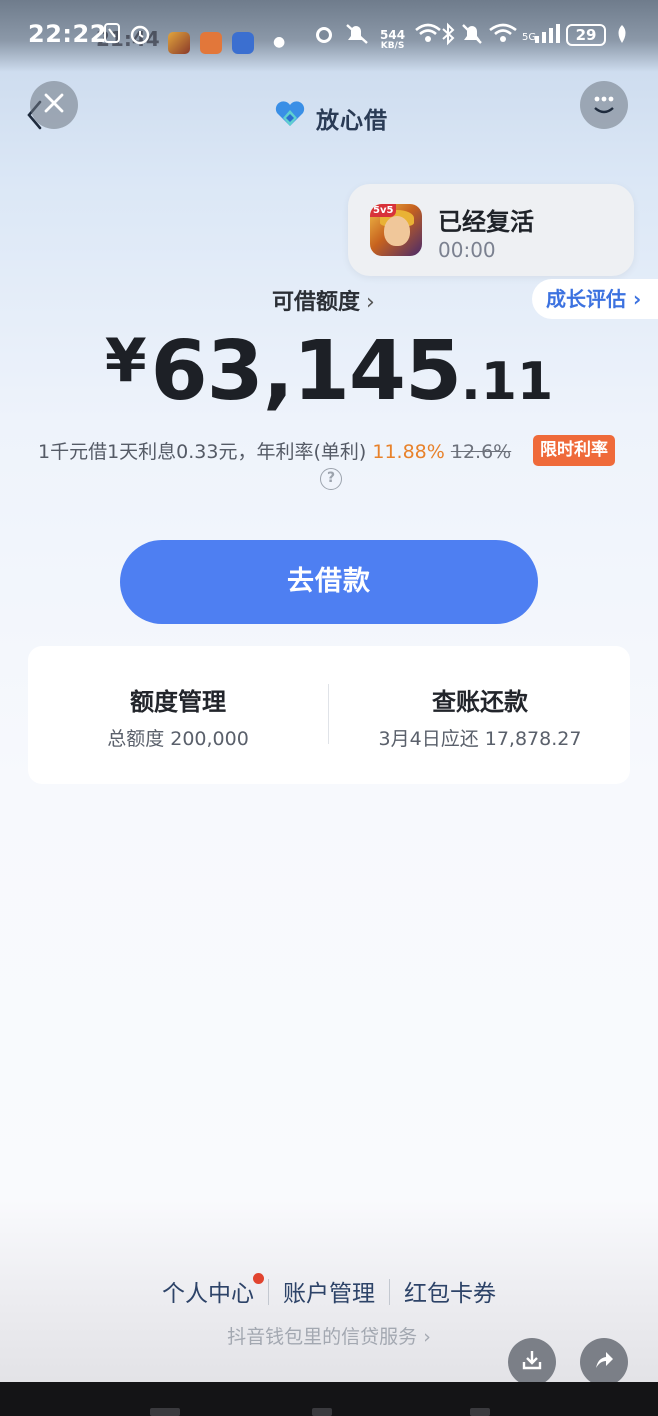  Describe the element at coordinates (179, 43) in the screenshot. I see `game-app-icon` at that location.